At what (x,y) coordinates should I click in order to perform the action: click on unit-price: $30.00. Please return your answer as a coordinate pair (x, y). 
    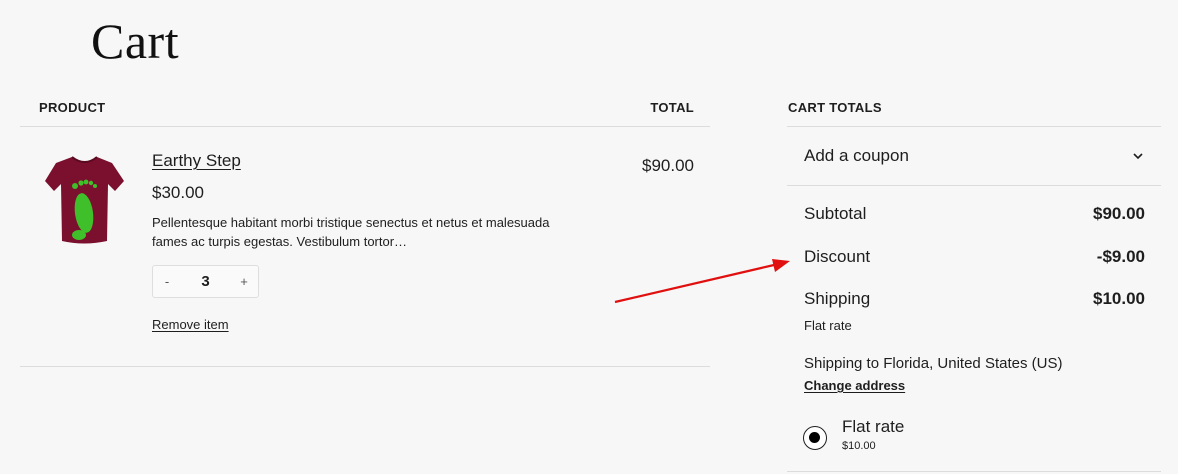
    Looking at the image, I should click on (178, 192).